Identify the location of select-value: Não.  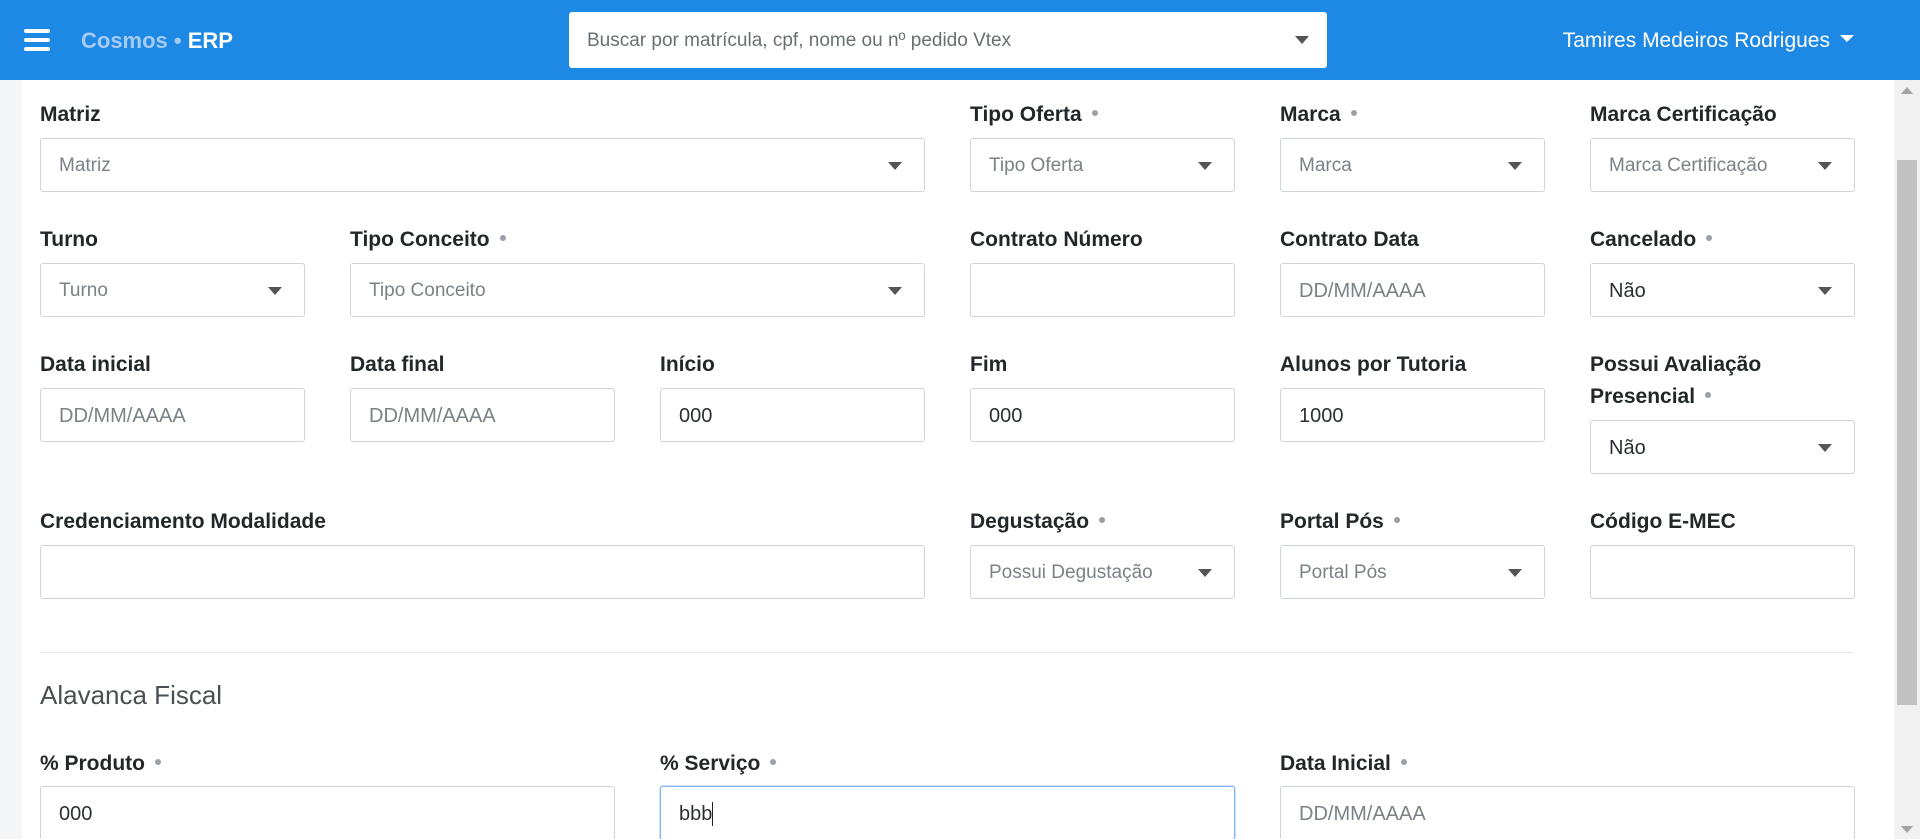
(1627, 291).